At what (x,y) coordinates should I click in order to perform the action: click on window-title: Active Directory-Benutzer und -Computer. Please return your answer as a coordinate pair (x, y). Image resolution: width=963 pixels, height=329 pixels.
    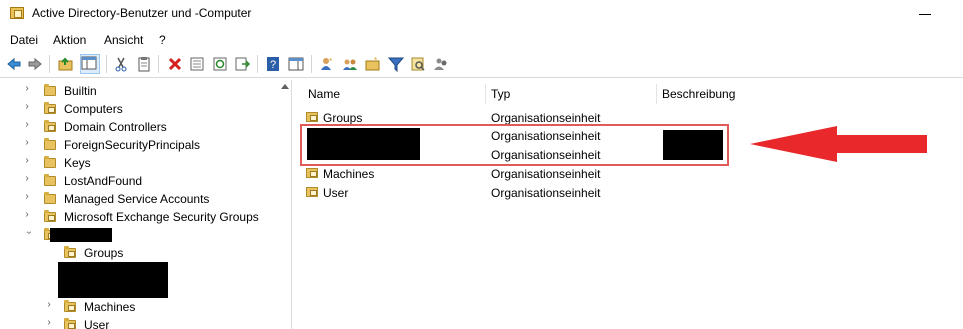
    Looking at the image, I should click on (142, 13).